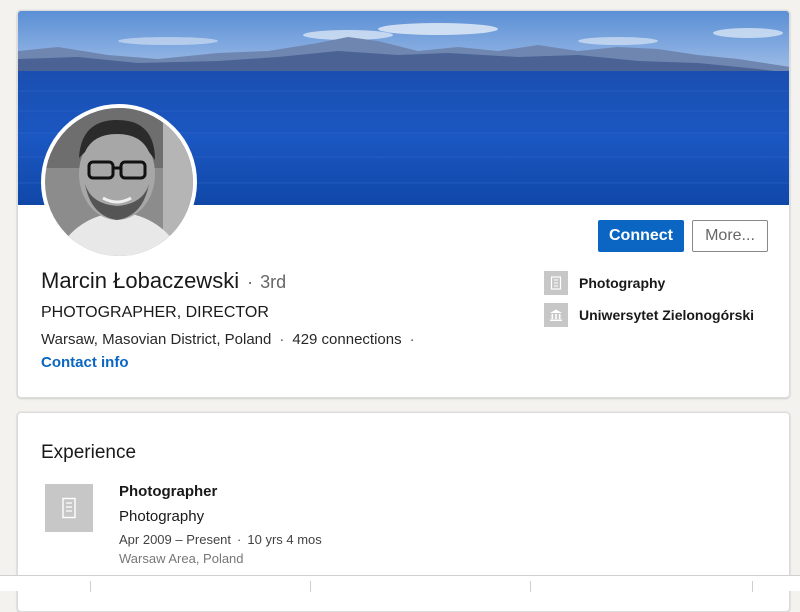 This screenshot has height=612, width=800. I want to click on profile-location: Warsaw, Masovian District, Poland, so click(156, 339).